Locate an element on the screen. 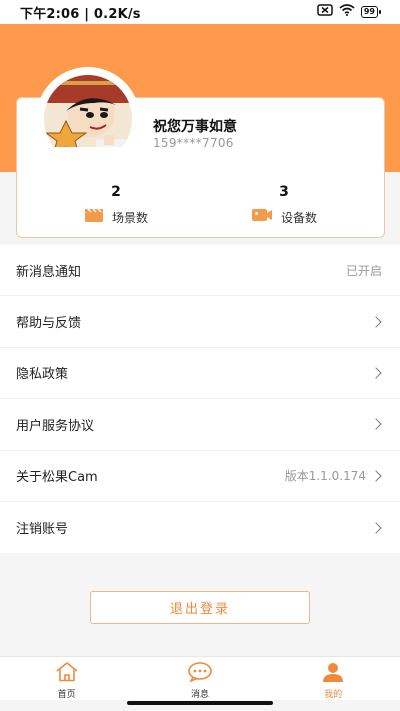 Image resolution: width=400 pixels, height=711 pixels. menu-item-label: 注销账号 is located at coordinates (42, 530).